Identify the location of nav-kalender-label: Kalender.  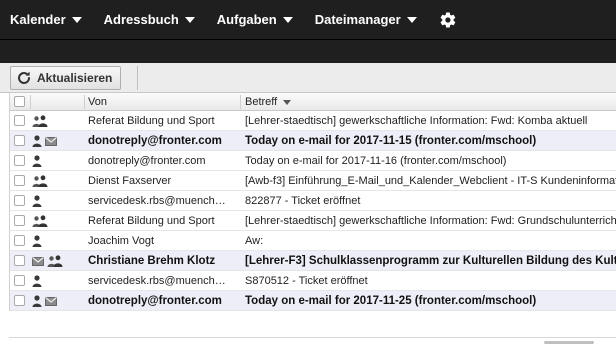
(38, 19).